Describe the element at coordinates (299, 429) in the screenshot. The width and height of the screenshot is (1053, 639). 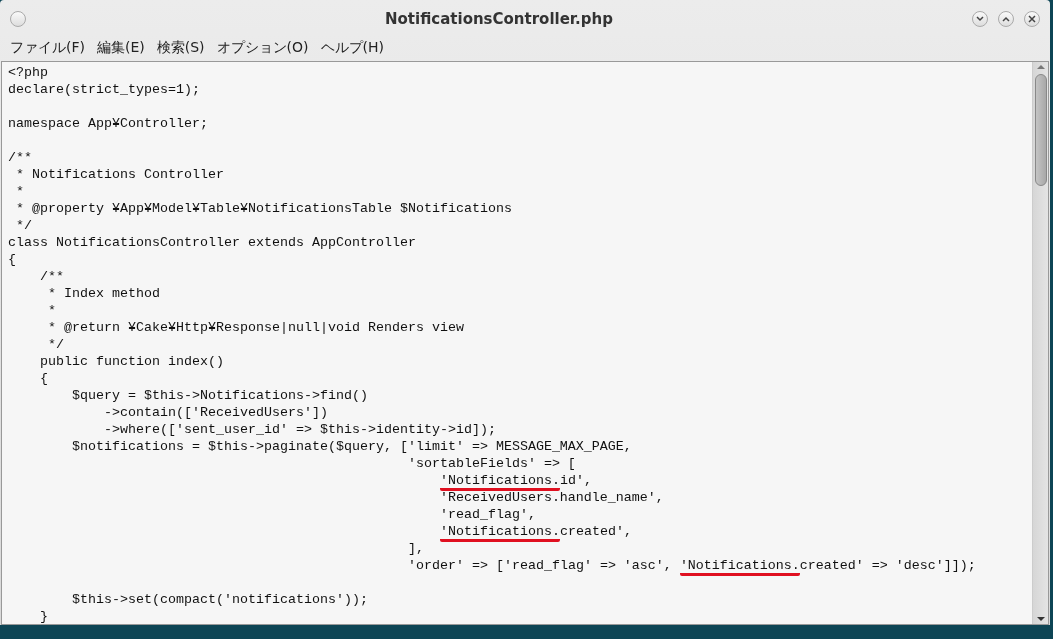
I see `code-line: ->where(['sent_user_id' => $this->identity->id]);` at that location.